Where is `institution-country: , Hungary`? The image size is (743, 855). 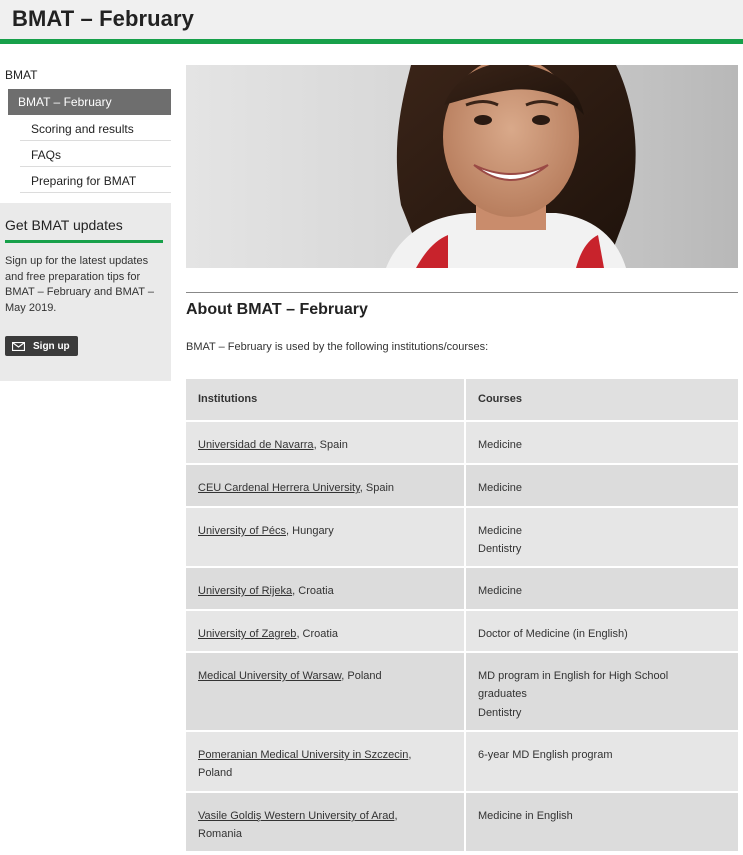 institution-country: , Hungary is located at coordinates (310, 531).